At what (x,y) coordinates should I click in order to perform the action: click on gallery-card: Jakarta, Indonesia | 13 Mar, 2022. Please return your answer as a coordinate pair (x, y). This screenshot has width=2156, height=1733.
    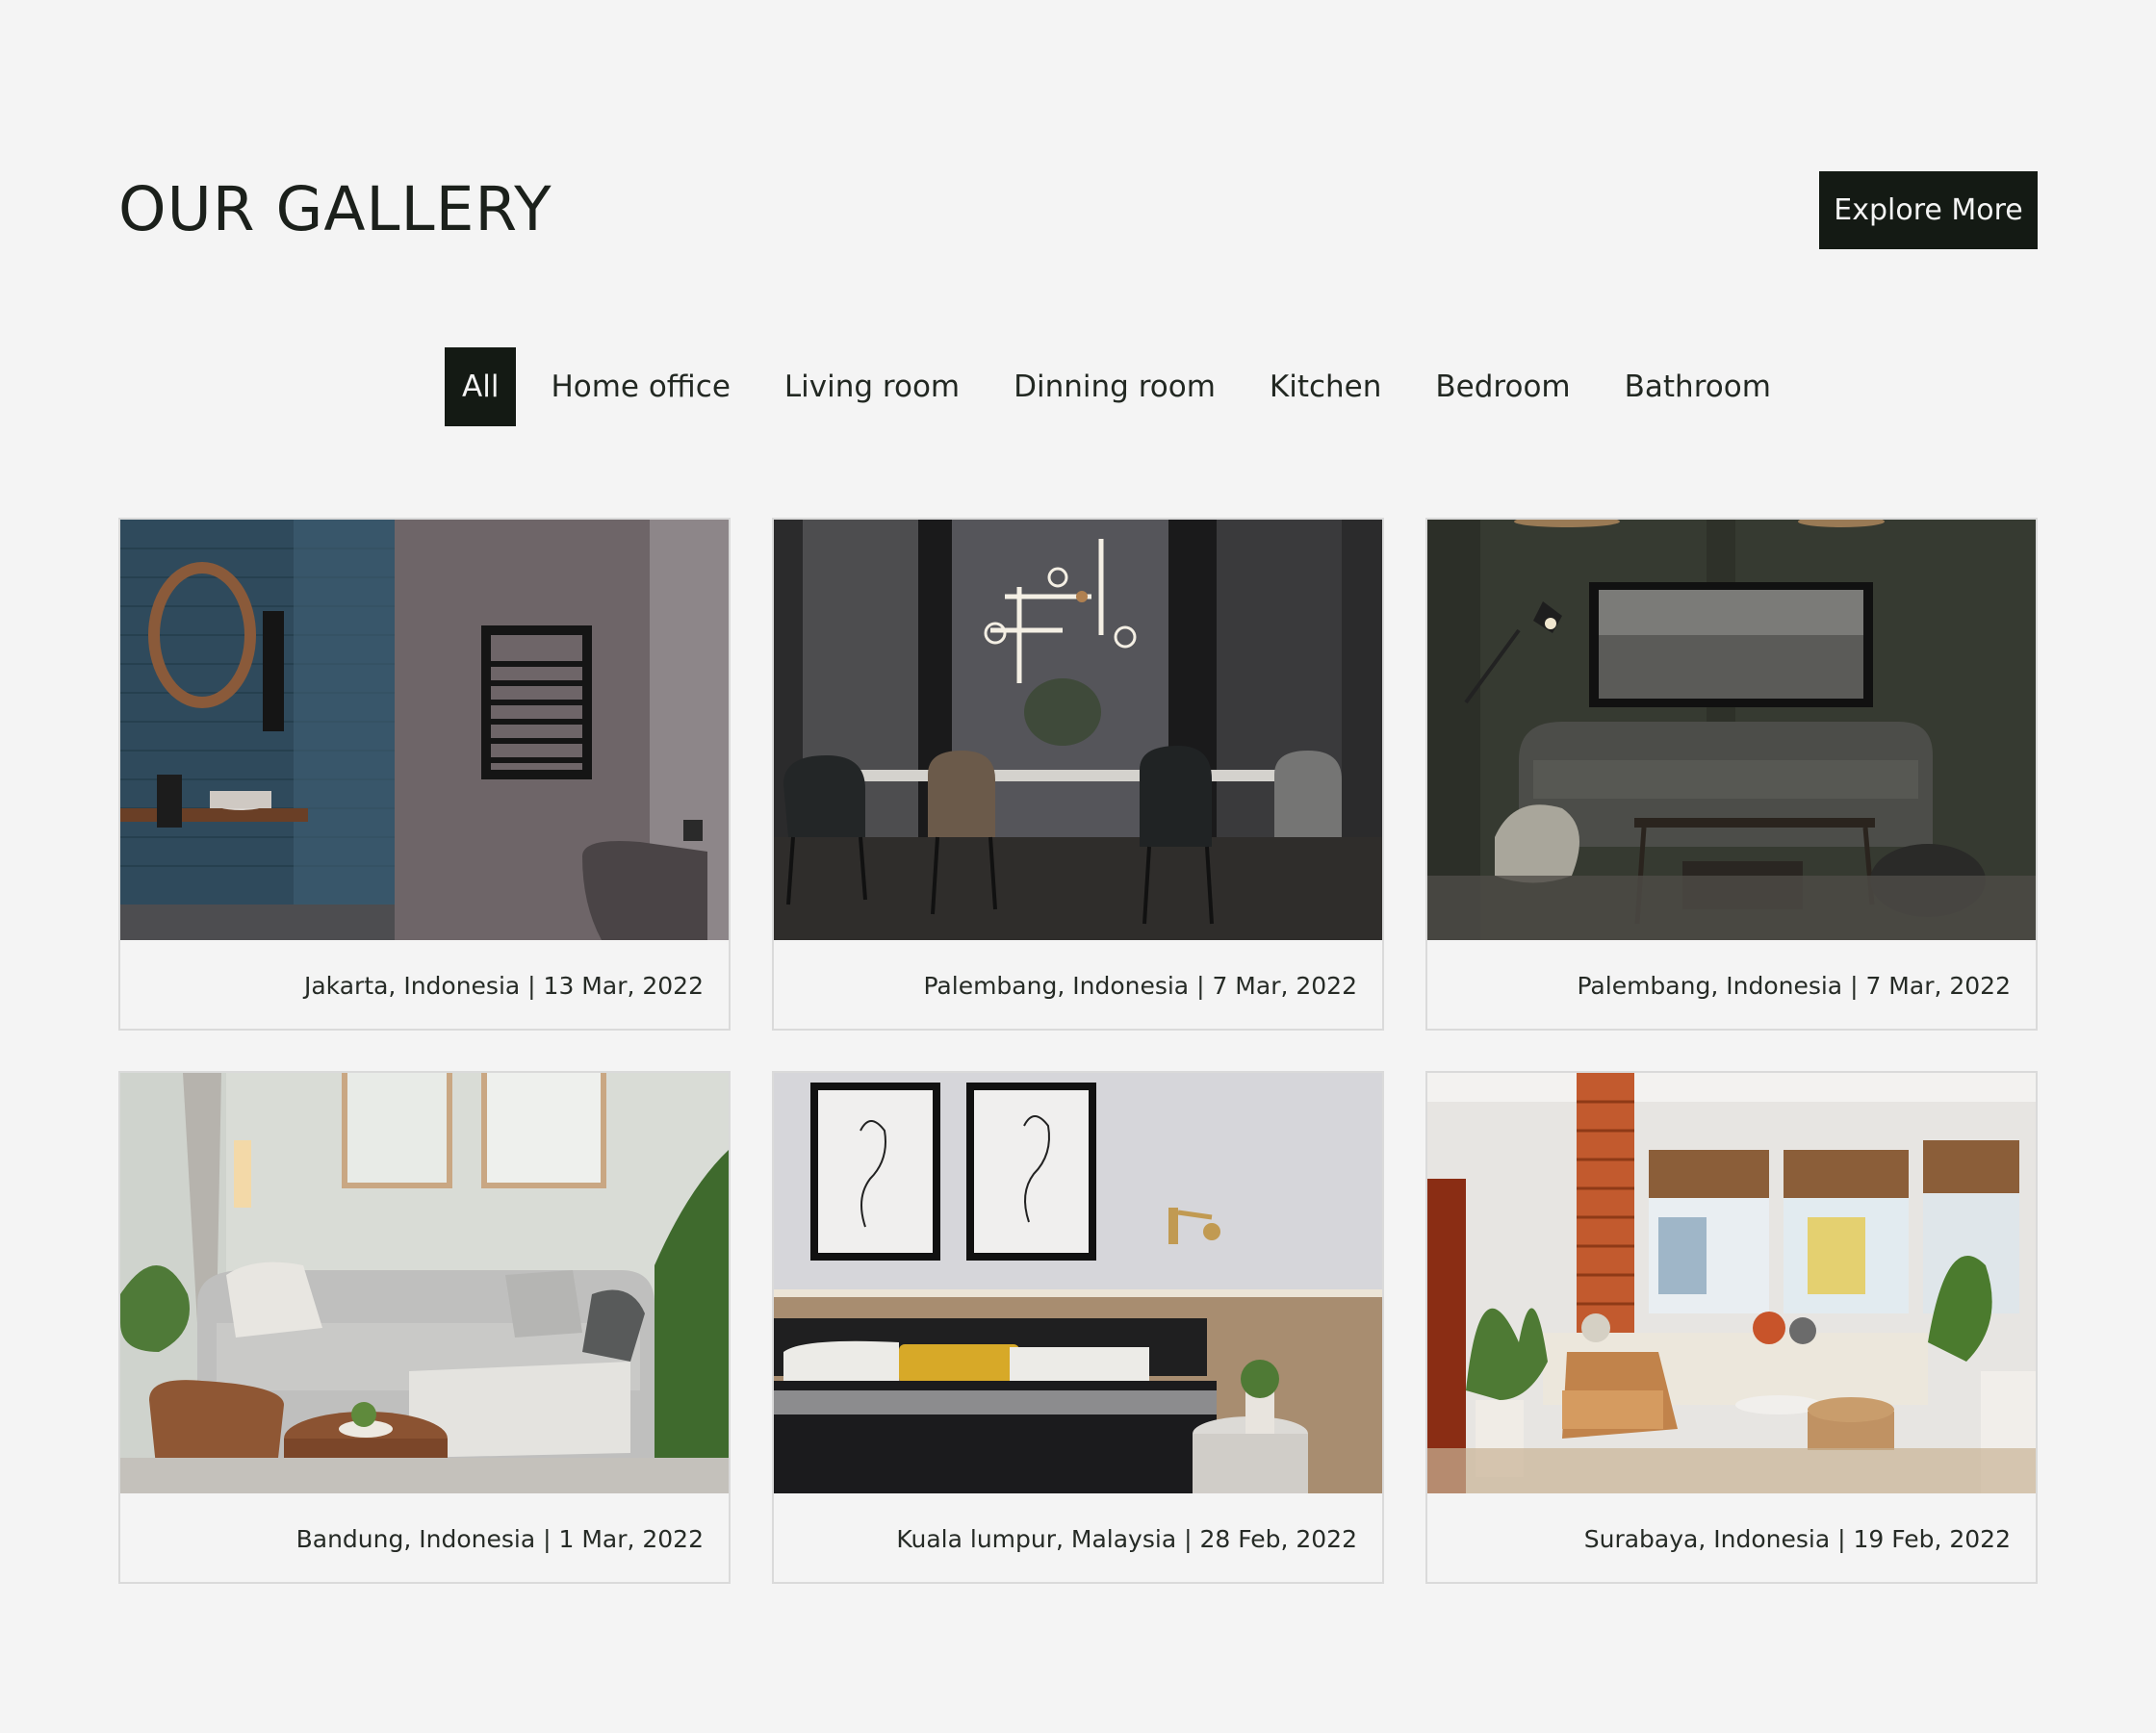
    Looking at the image, I should click on (424, 774).